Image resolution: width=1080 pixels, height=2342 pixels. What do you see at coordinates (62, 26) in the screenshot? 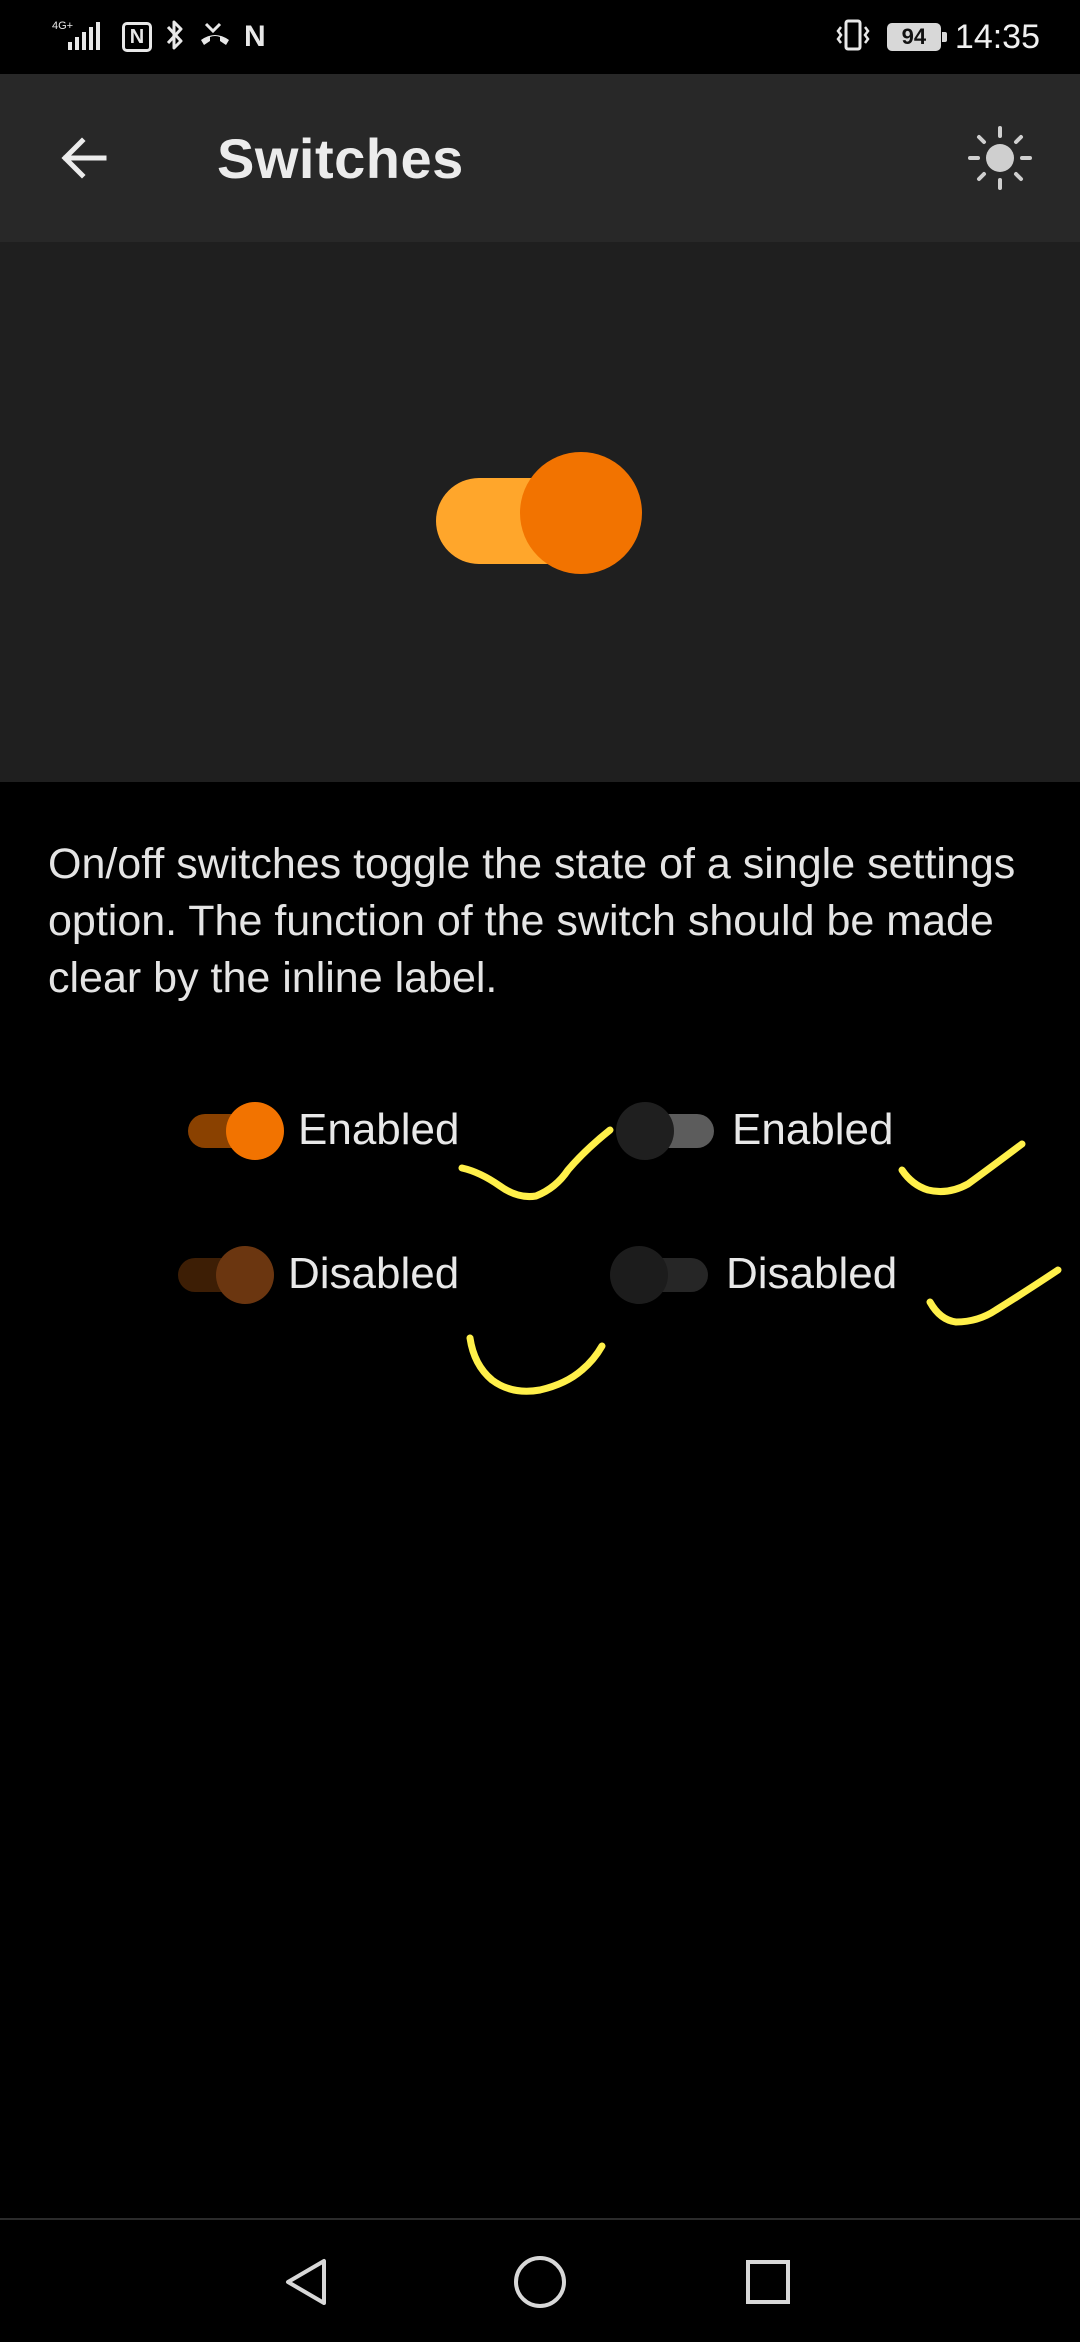
I see `network-type-label: 4G+` at bounding box center [62, 26].